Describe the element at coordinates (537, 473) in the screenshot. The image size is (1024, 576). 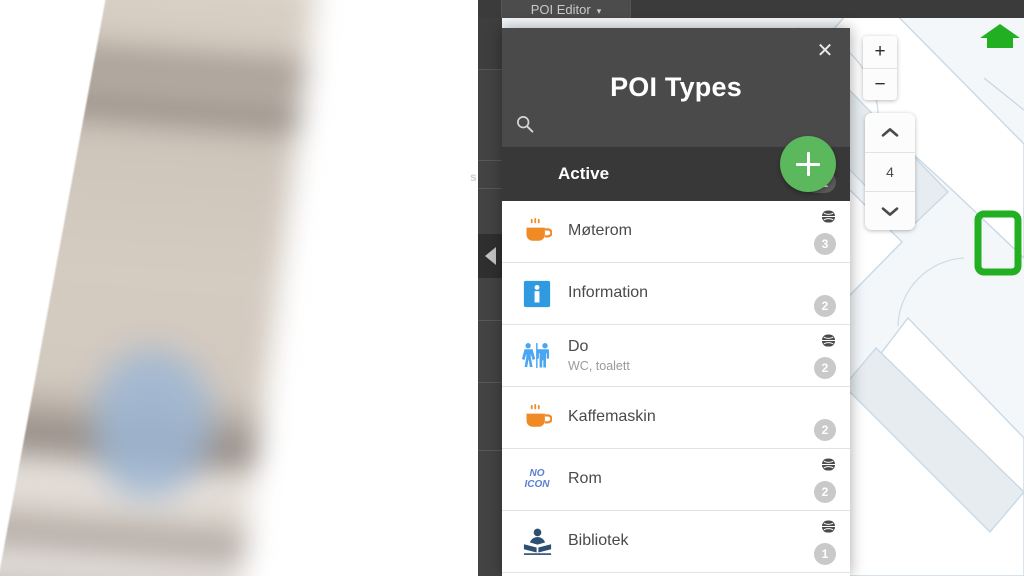
I see `no-icon-line-1: NO` at that location.